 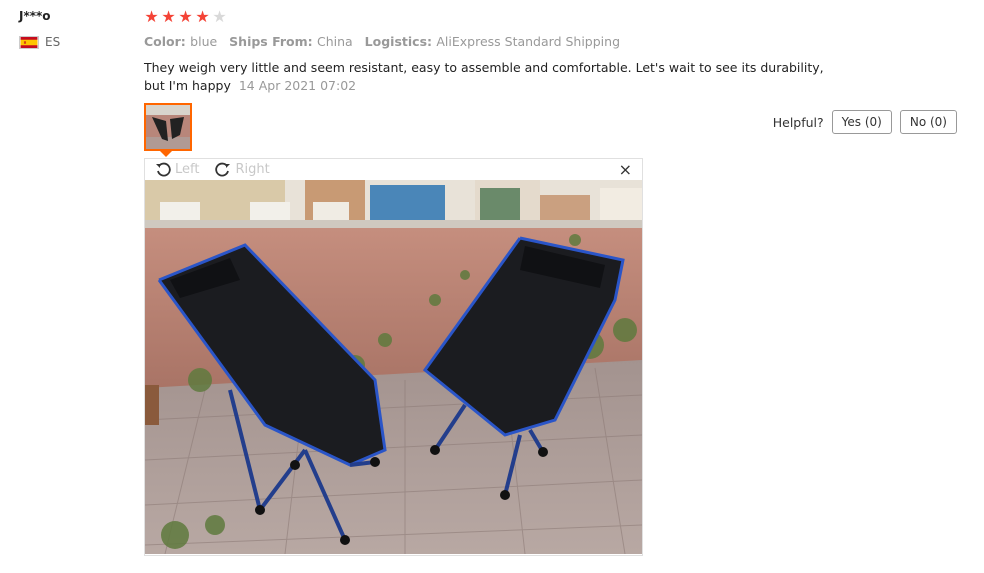 I want to click on spain-flag-icon, so click(x=29, y=42).